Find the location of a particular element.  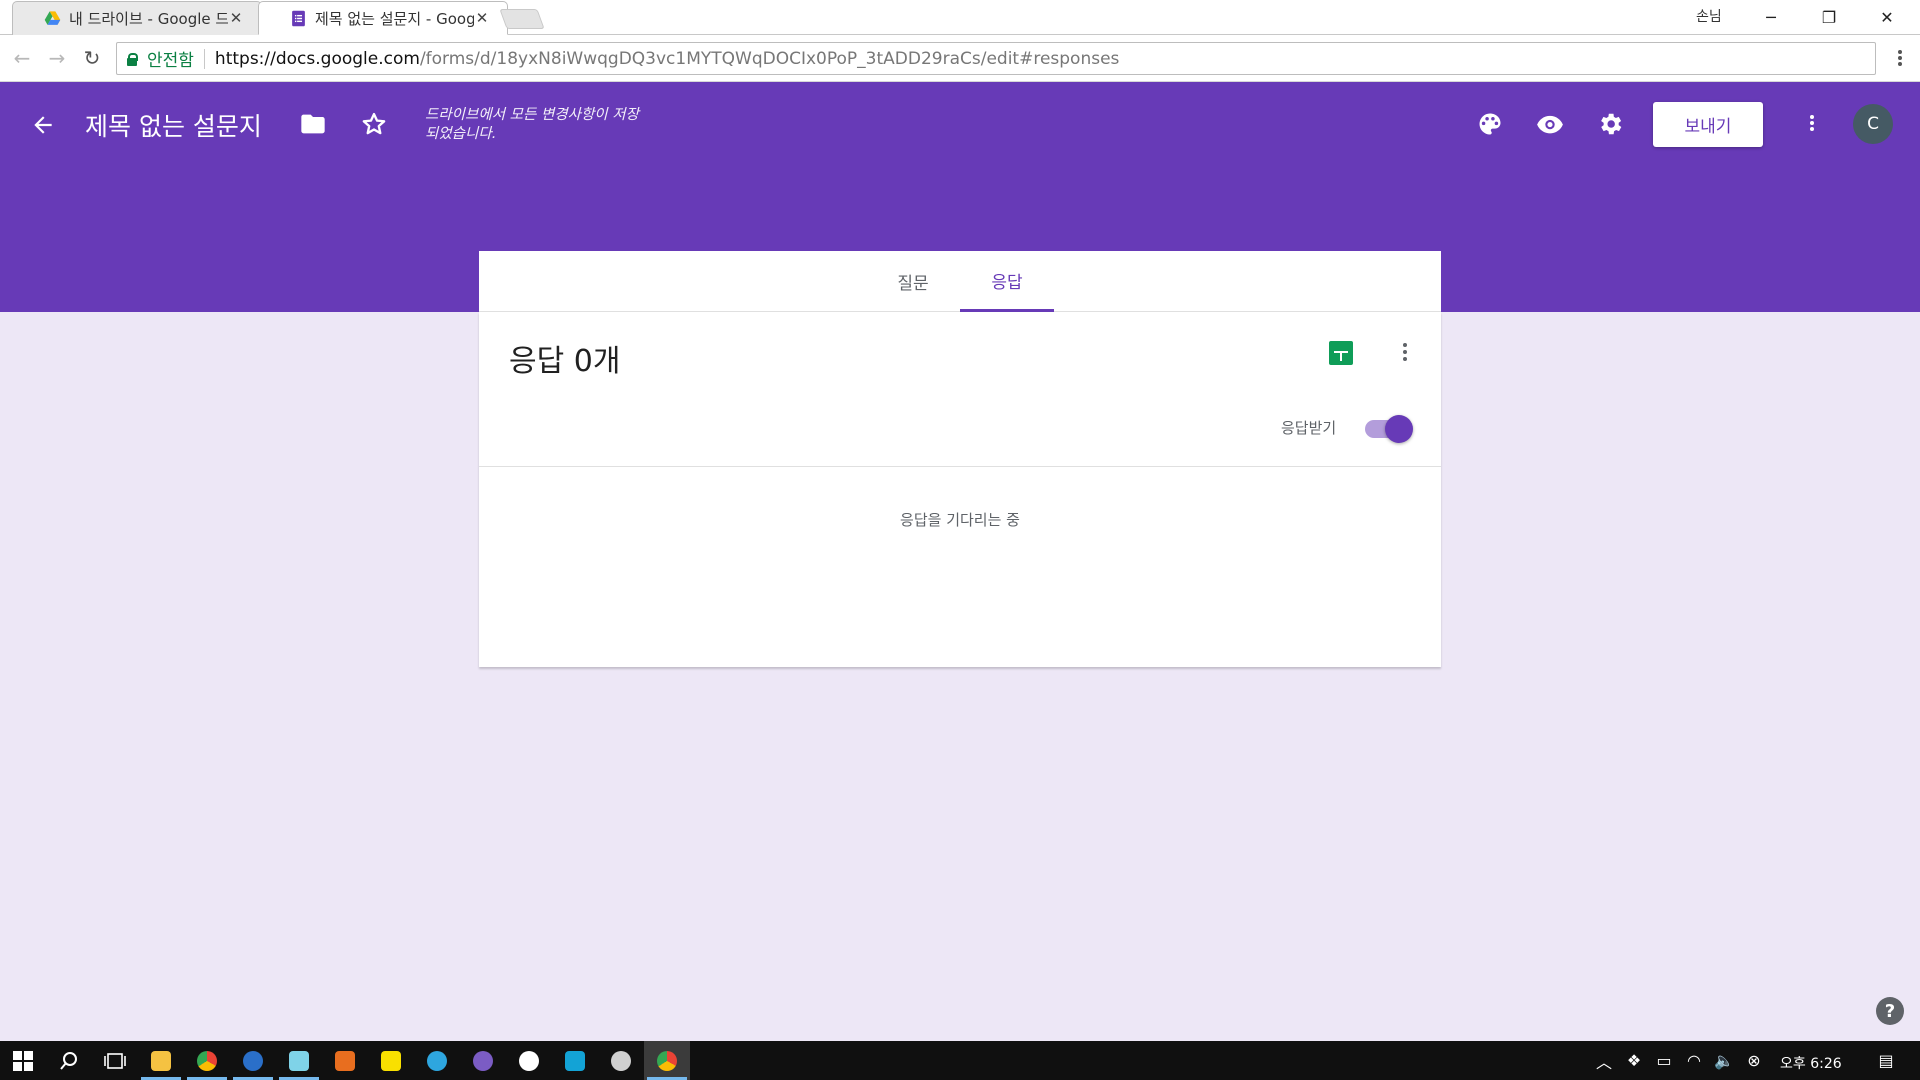

search-icon is located at coordinates (69, 1060).